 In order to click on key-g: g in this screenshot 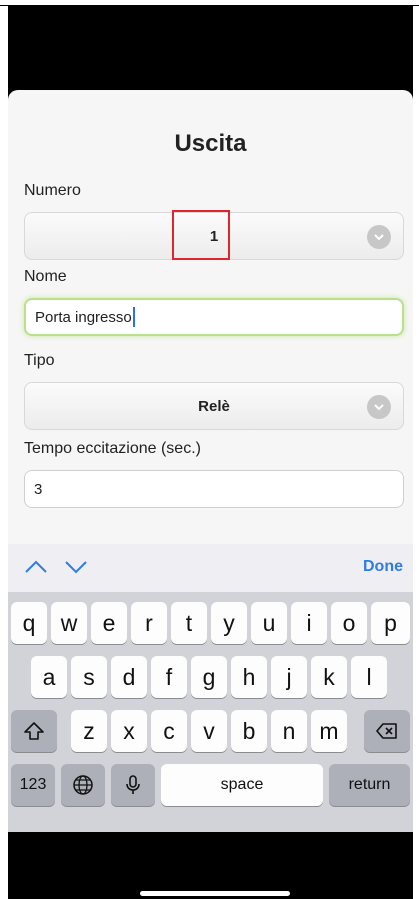, I will do `click(209, 677)`.